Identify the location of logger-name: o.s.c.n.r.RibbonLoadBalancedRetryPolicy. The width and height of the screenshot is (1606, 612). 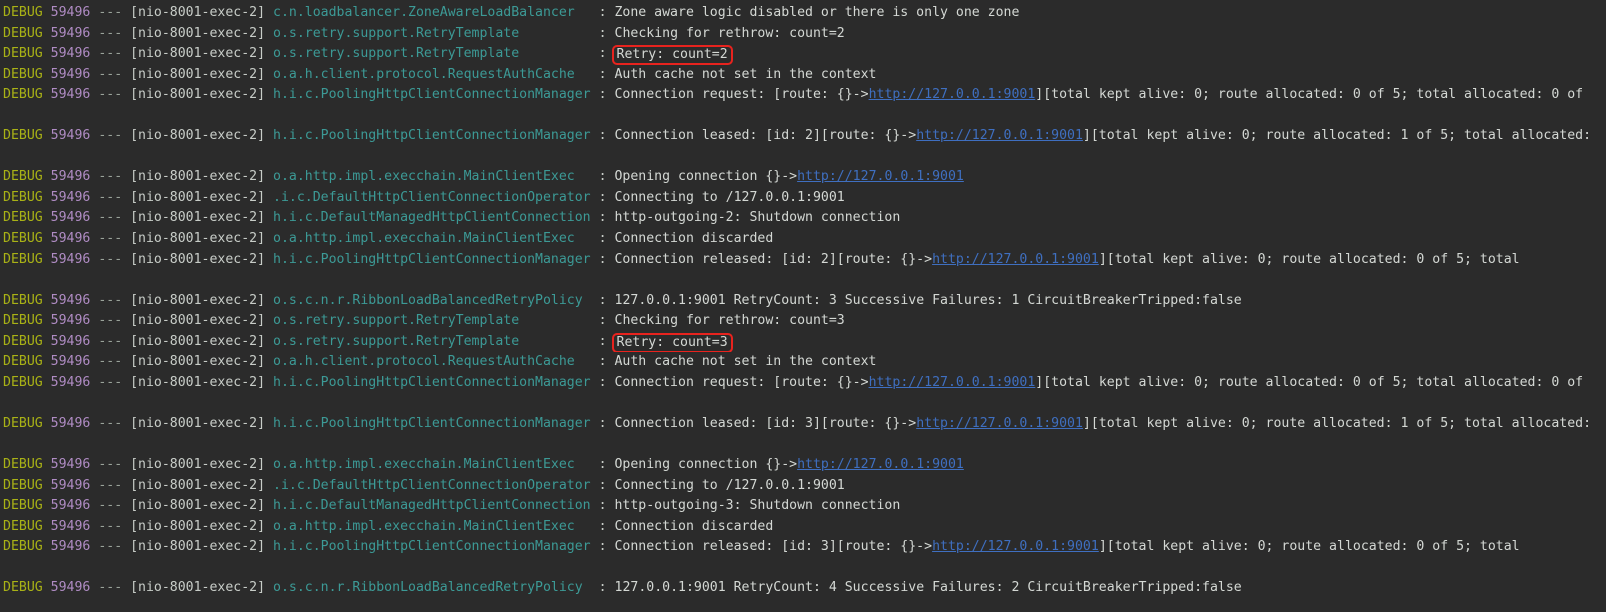
(428, 300).